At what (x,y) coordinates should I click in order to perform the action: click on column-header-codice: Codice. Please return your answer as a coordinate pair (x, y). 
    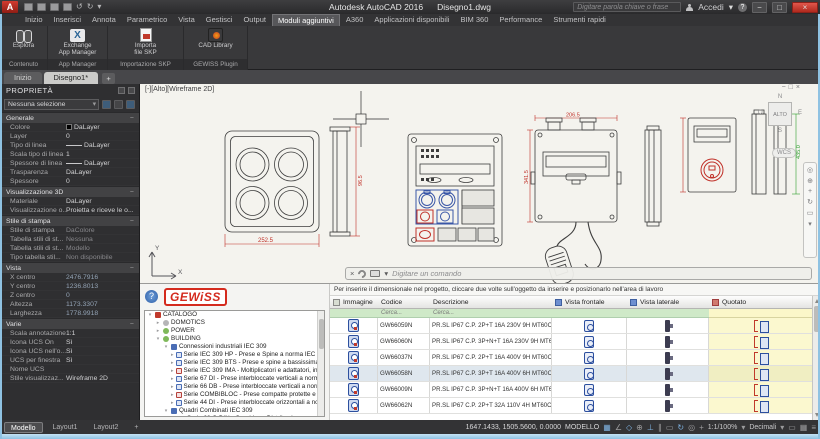
    Looking at the image, I should click on (404, 302).